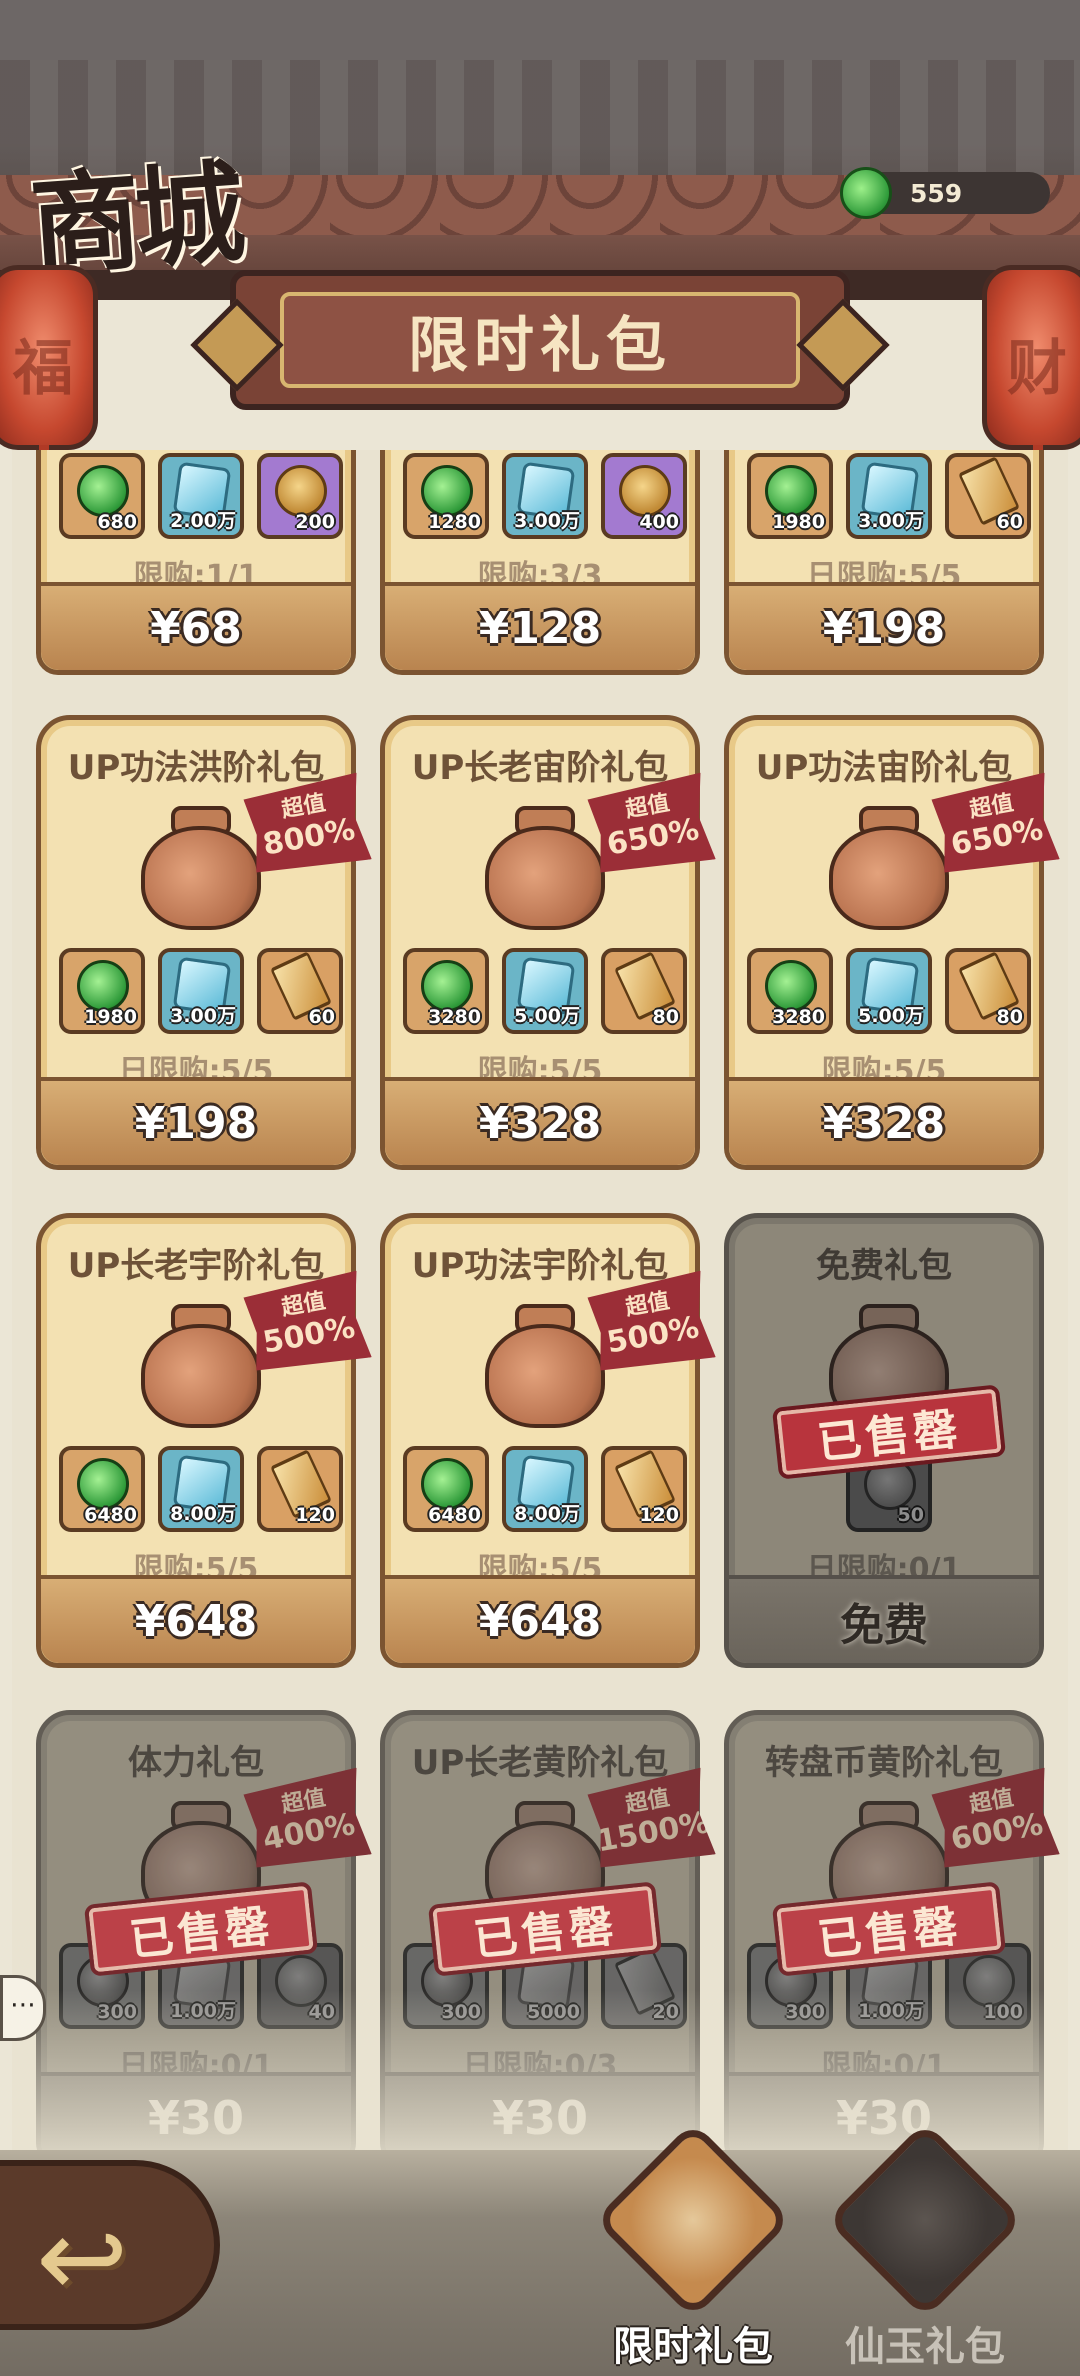 This screenshot has width=1080, height=2376. Describe the element at coordinates (884, 1625) in the screenshot. I see `price-label: 免费` at that location.